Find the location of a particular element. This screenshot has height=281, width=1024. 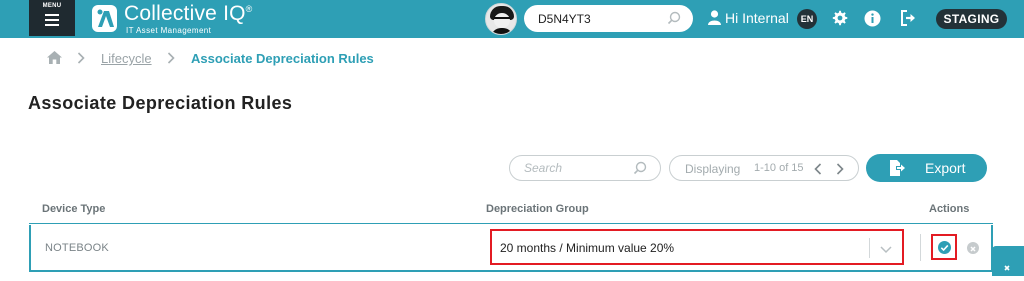

cancel-button is located at coordinates (973, 248).